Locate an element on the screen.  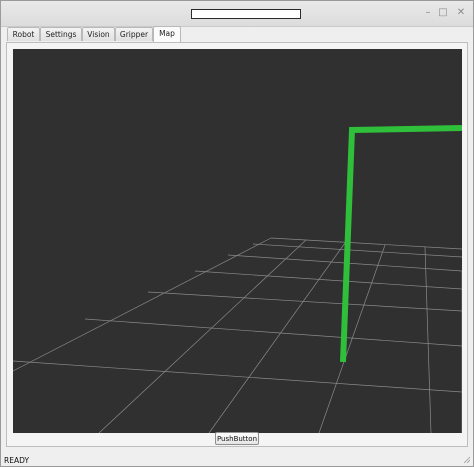
robot-path-line is located at coordinates (401, 244).